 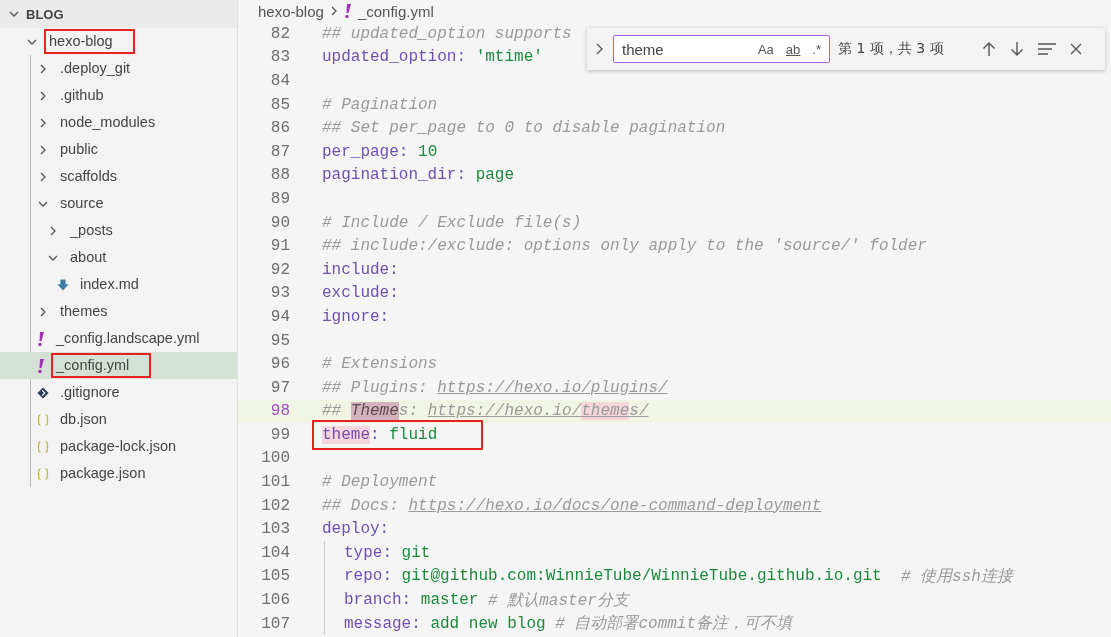 I want to click on tree-row: _config.landscape.yml, so click(x=137, y=338).